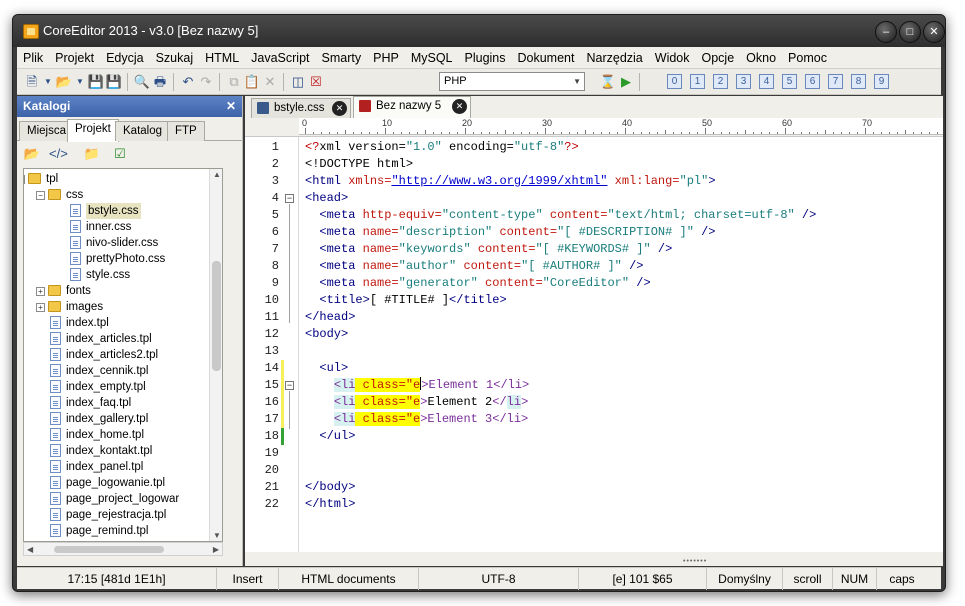  Describe the element at coordinates (188, 82) in the screenshot. I see `undo-icon: ↶` at that location.